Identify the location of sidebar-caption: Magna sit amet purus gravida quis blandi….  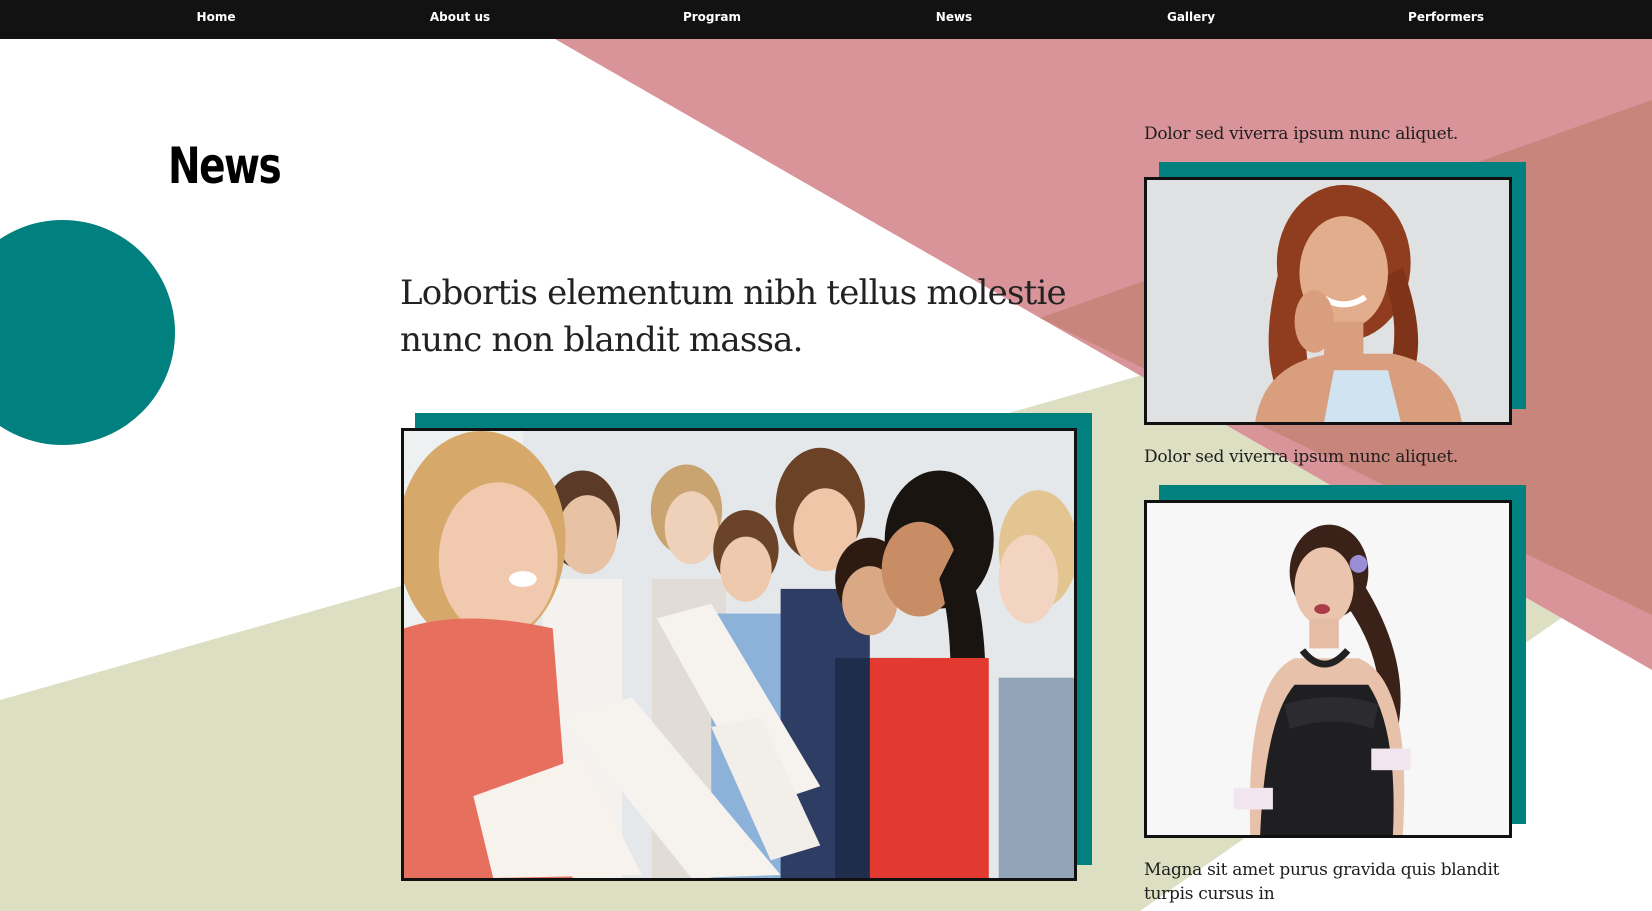
(1322, 882).